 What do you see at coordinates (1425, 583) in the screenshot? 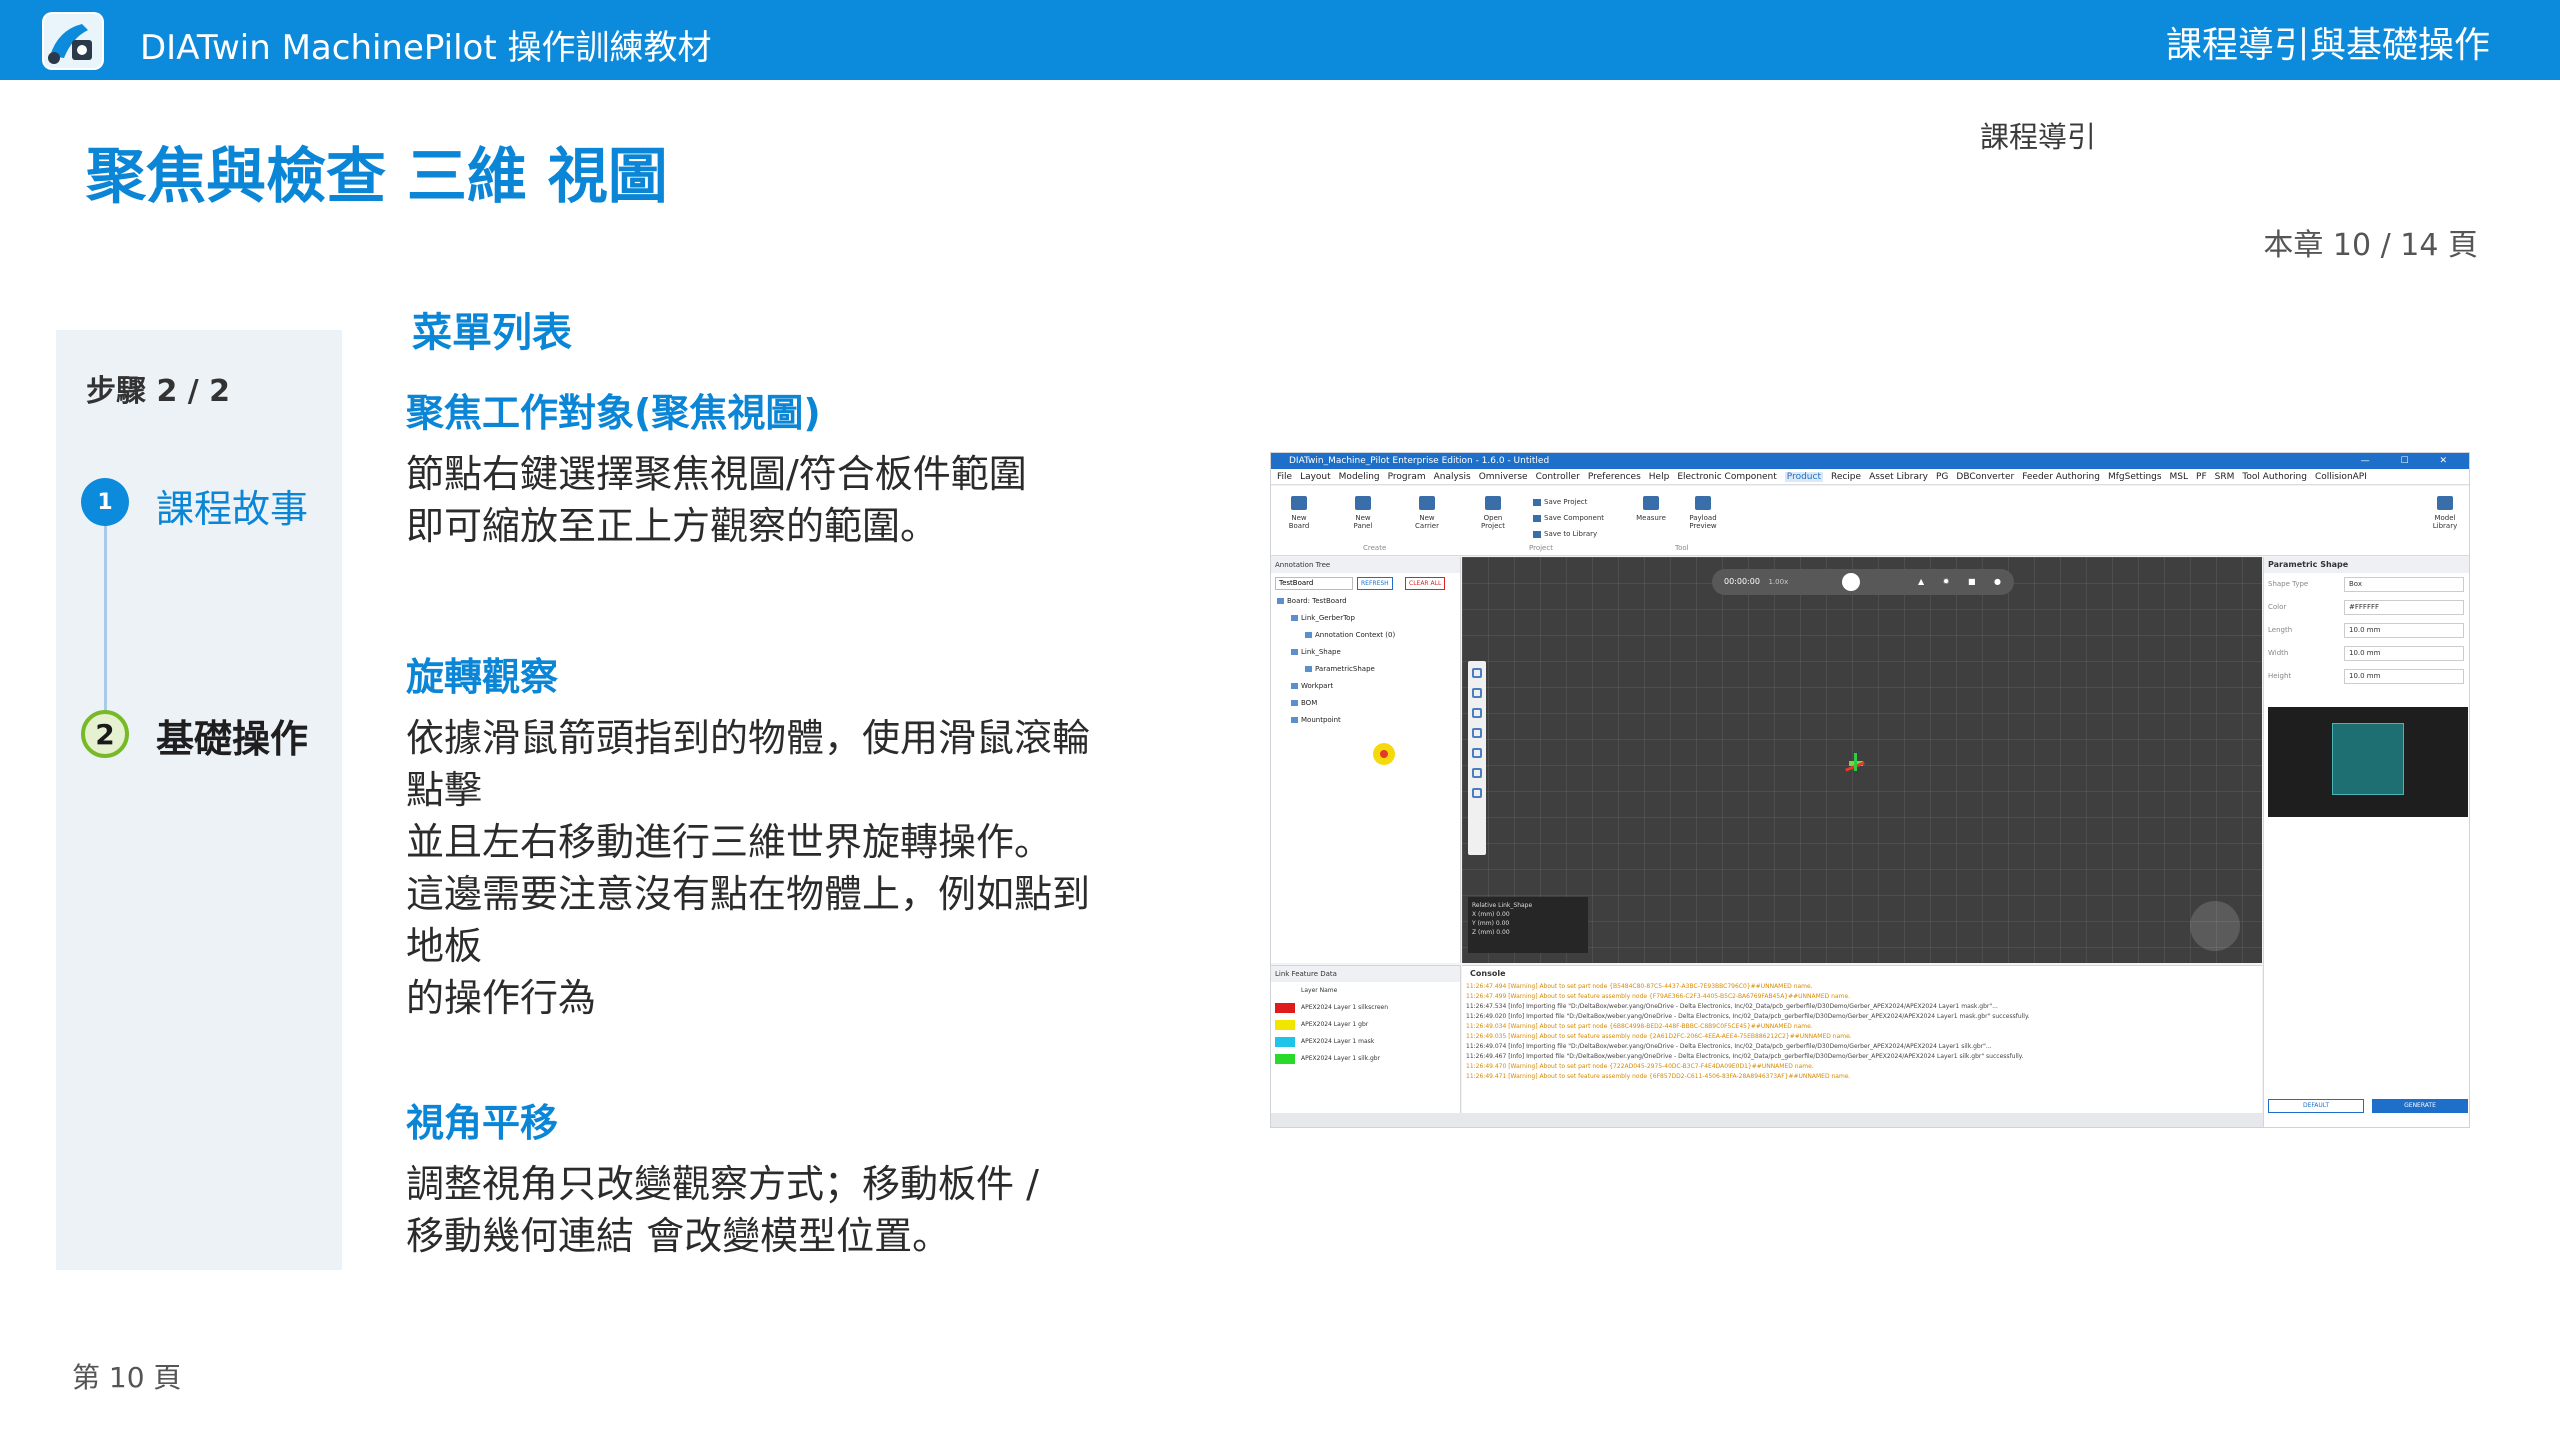
I see `sw-clear-all-button: CLEAR ALL` at bounding box center [1425, 583].